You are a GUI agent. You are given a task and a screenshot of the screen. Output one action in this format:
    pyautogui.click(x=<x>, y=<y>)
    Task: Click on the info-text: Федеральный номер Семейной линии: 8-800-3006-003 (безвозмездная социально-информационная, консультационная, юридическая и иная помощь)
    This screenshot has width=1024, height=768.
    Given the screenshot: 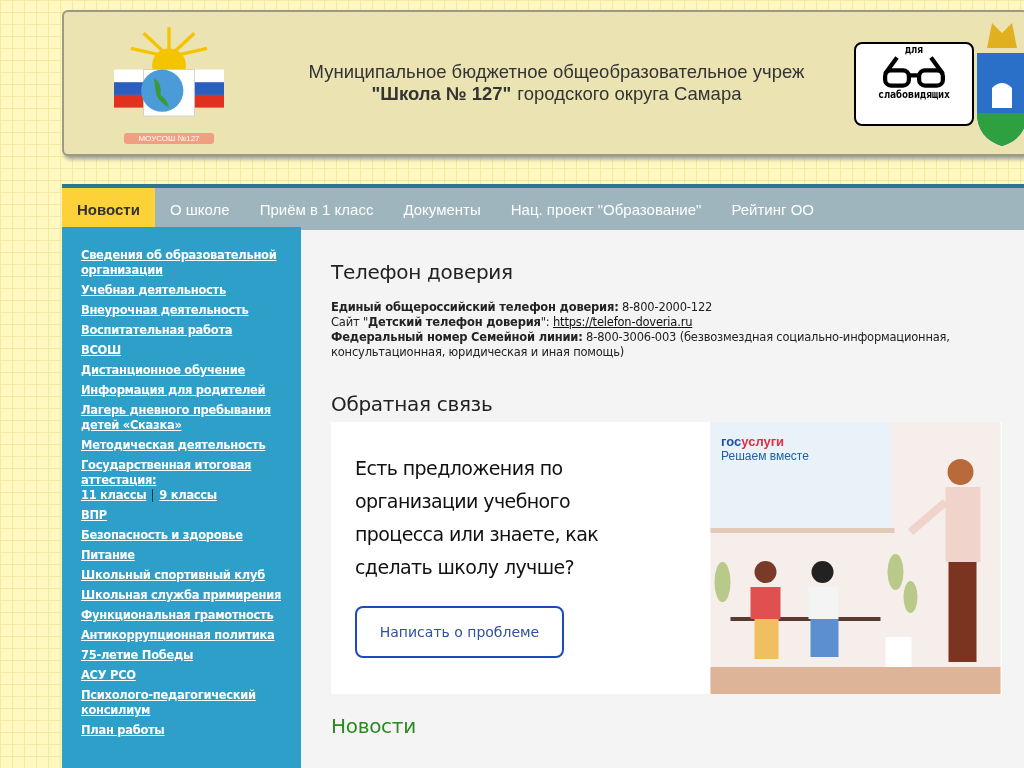 What is the action you would take?
    pyautogui.click(x=641, y=345)
    